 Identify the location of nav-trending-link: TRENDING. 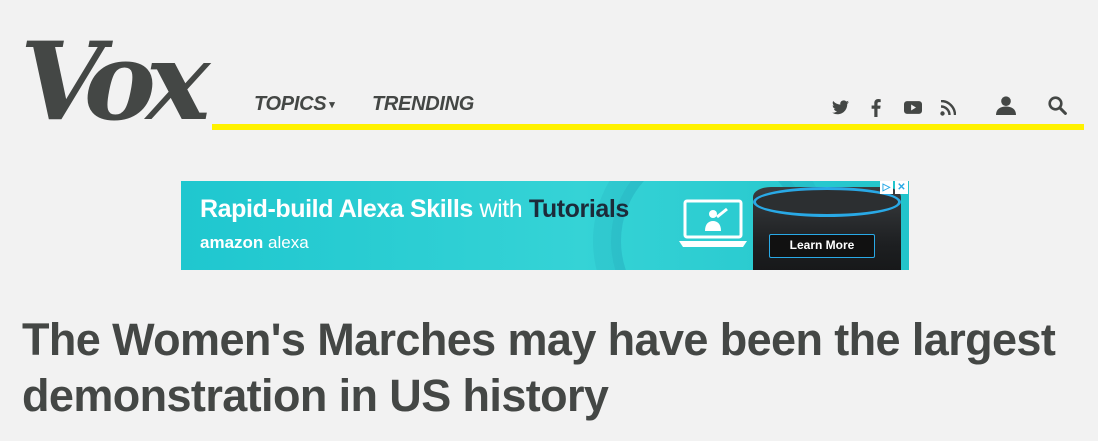
(423, 104).